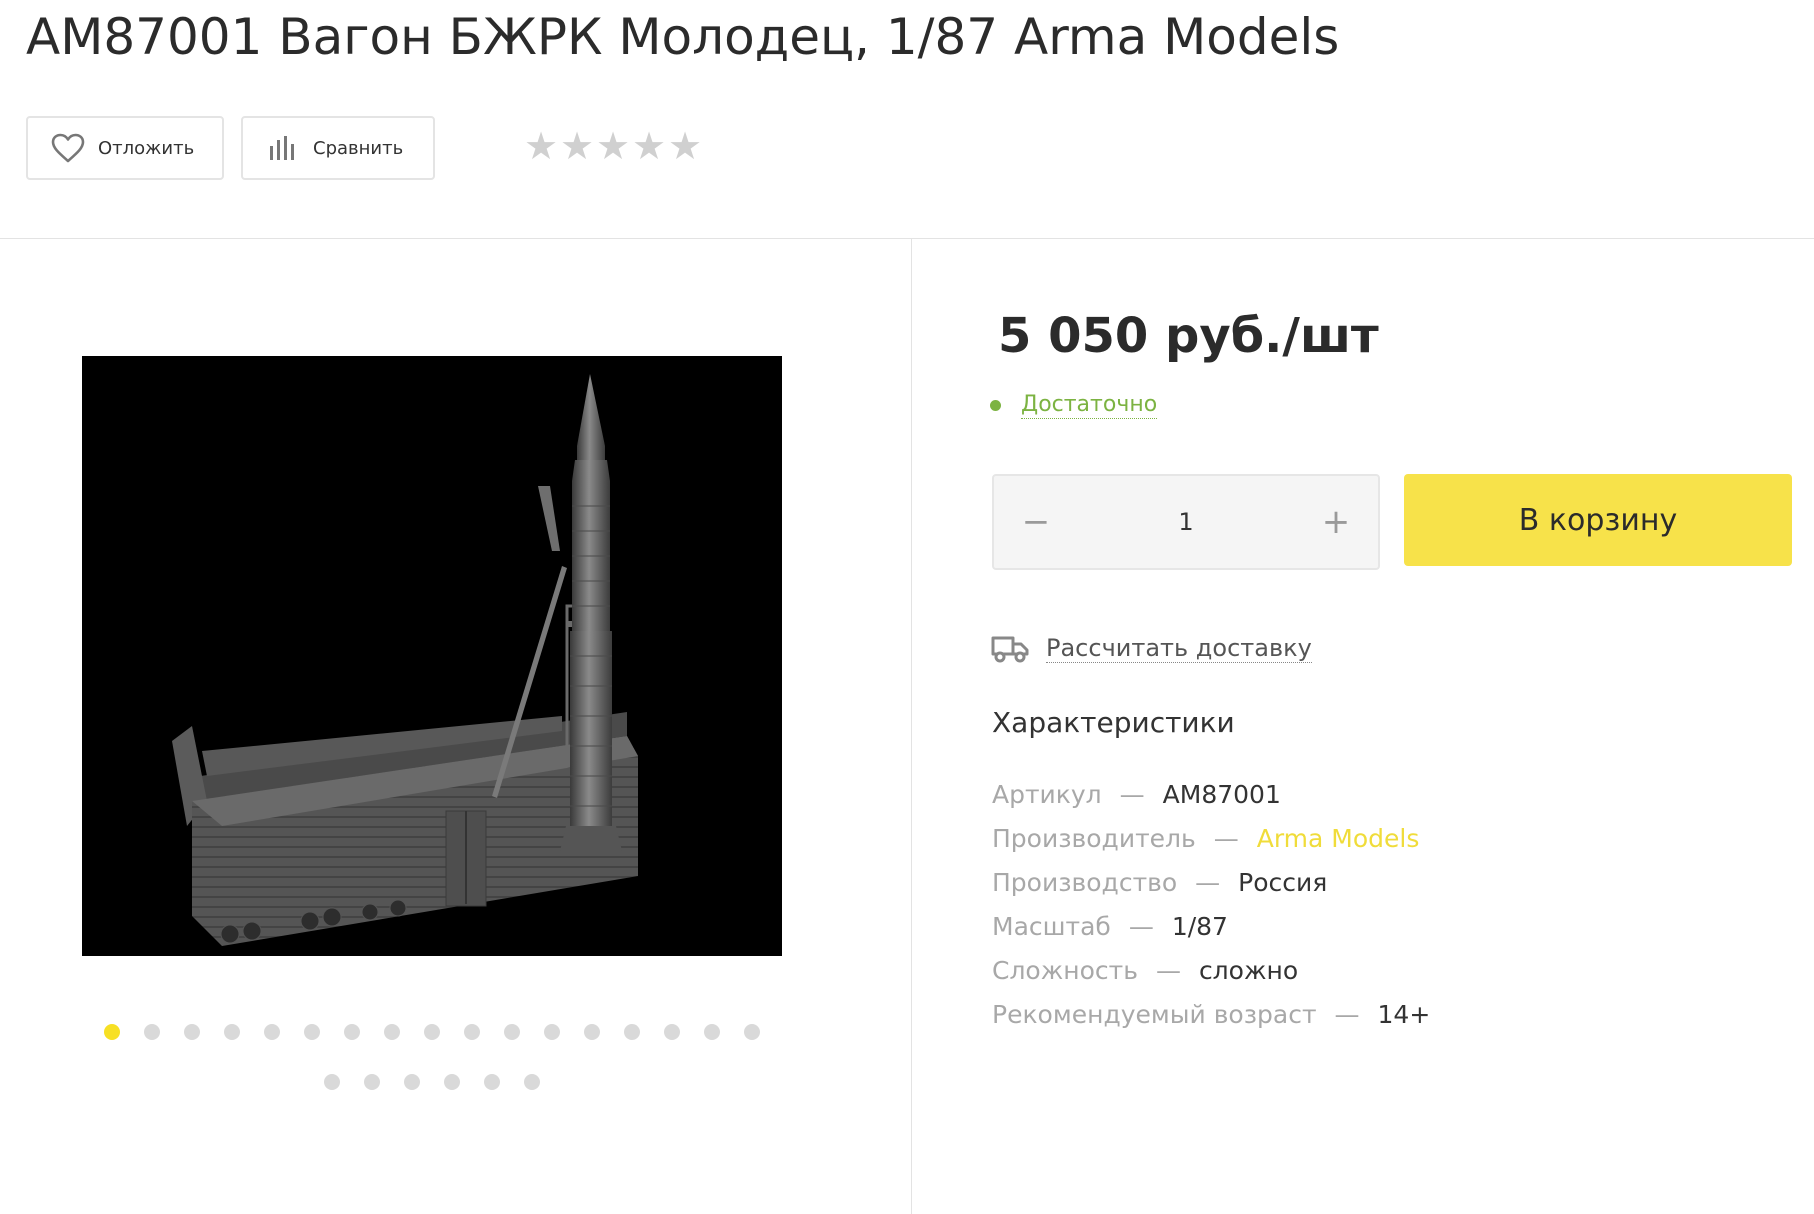 The image size is (1814, 1214). What do you see at coordinates (1338, 838) in the screenshot?
I see `manufacturer-link: Arma Models` at bounding box center [1338, 838].